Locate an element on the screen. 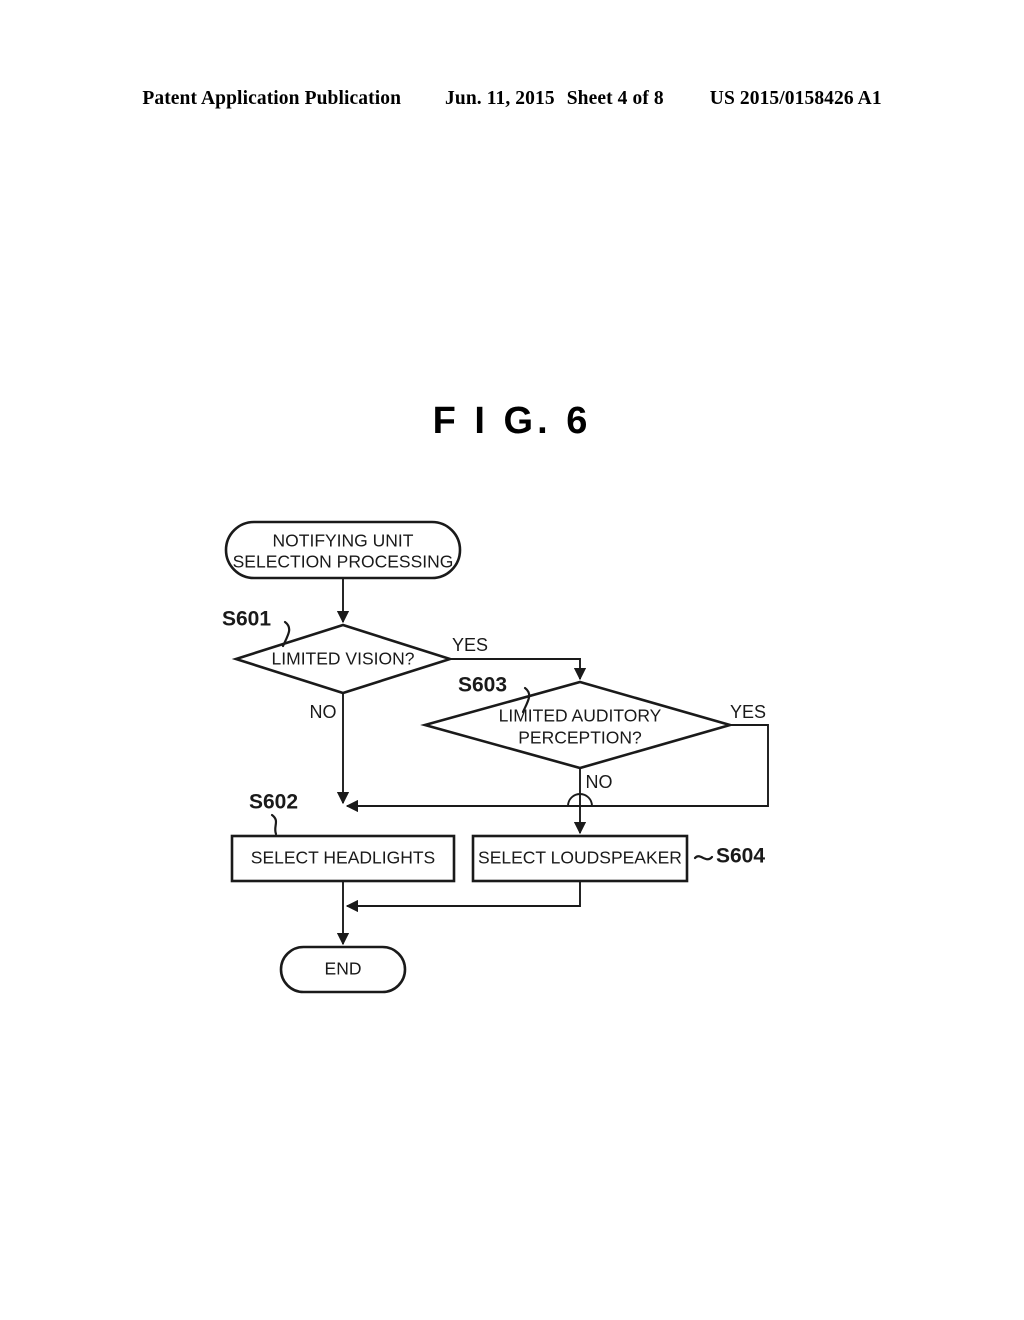  decision-limited-vision: LIMITED VISION? is located at coordinates (343, 659).